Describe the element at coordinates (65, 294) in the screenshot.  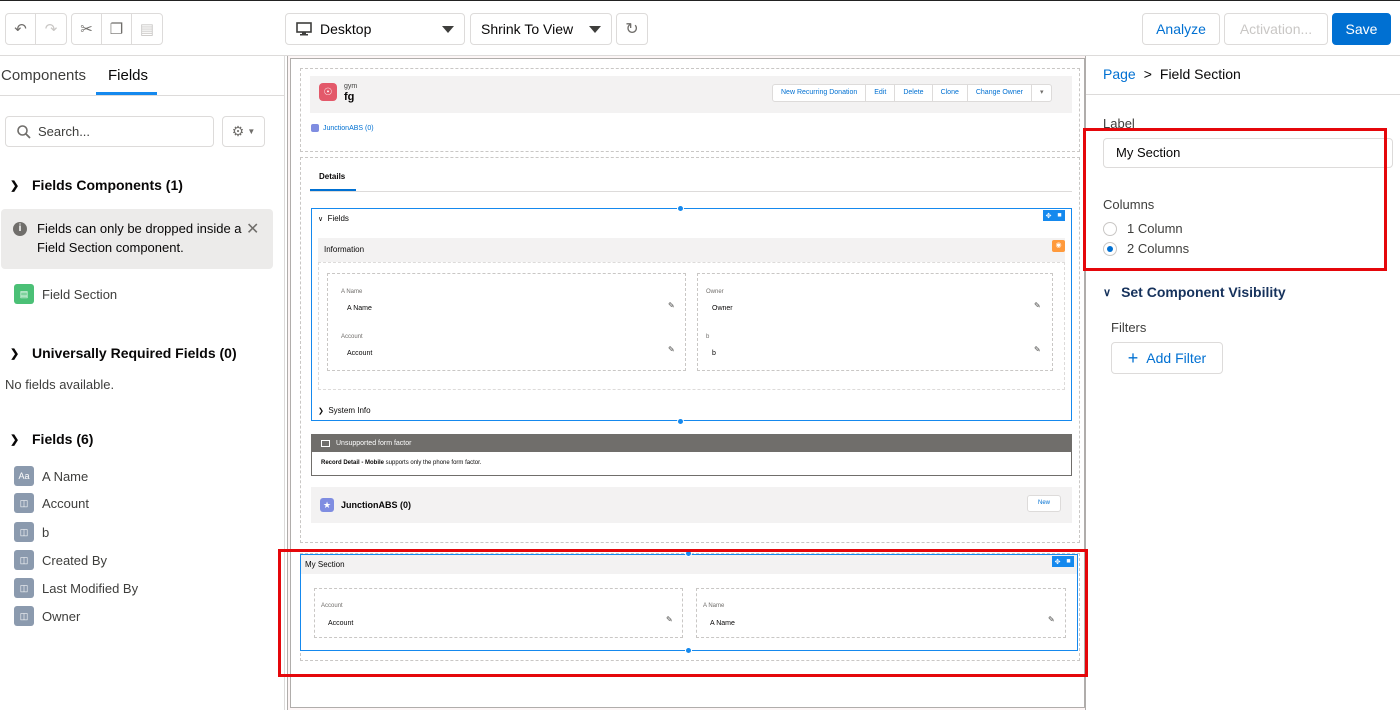
I see `field-section-component: ▤ Field Section` at that location.